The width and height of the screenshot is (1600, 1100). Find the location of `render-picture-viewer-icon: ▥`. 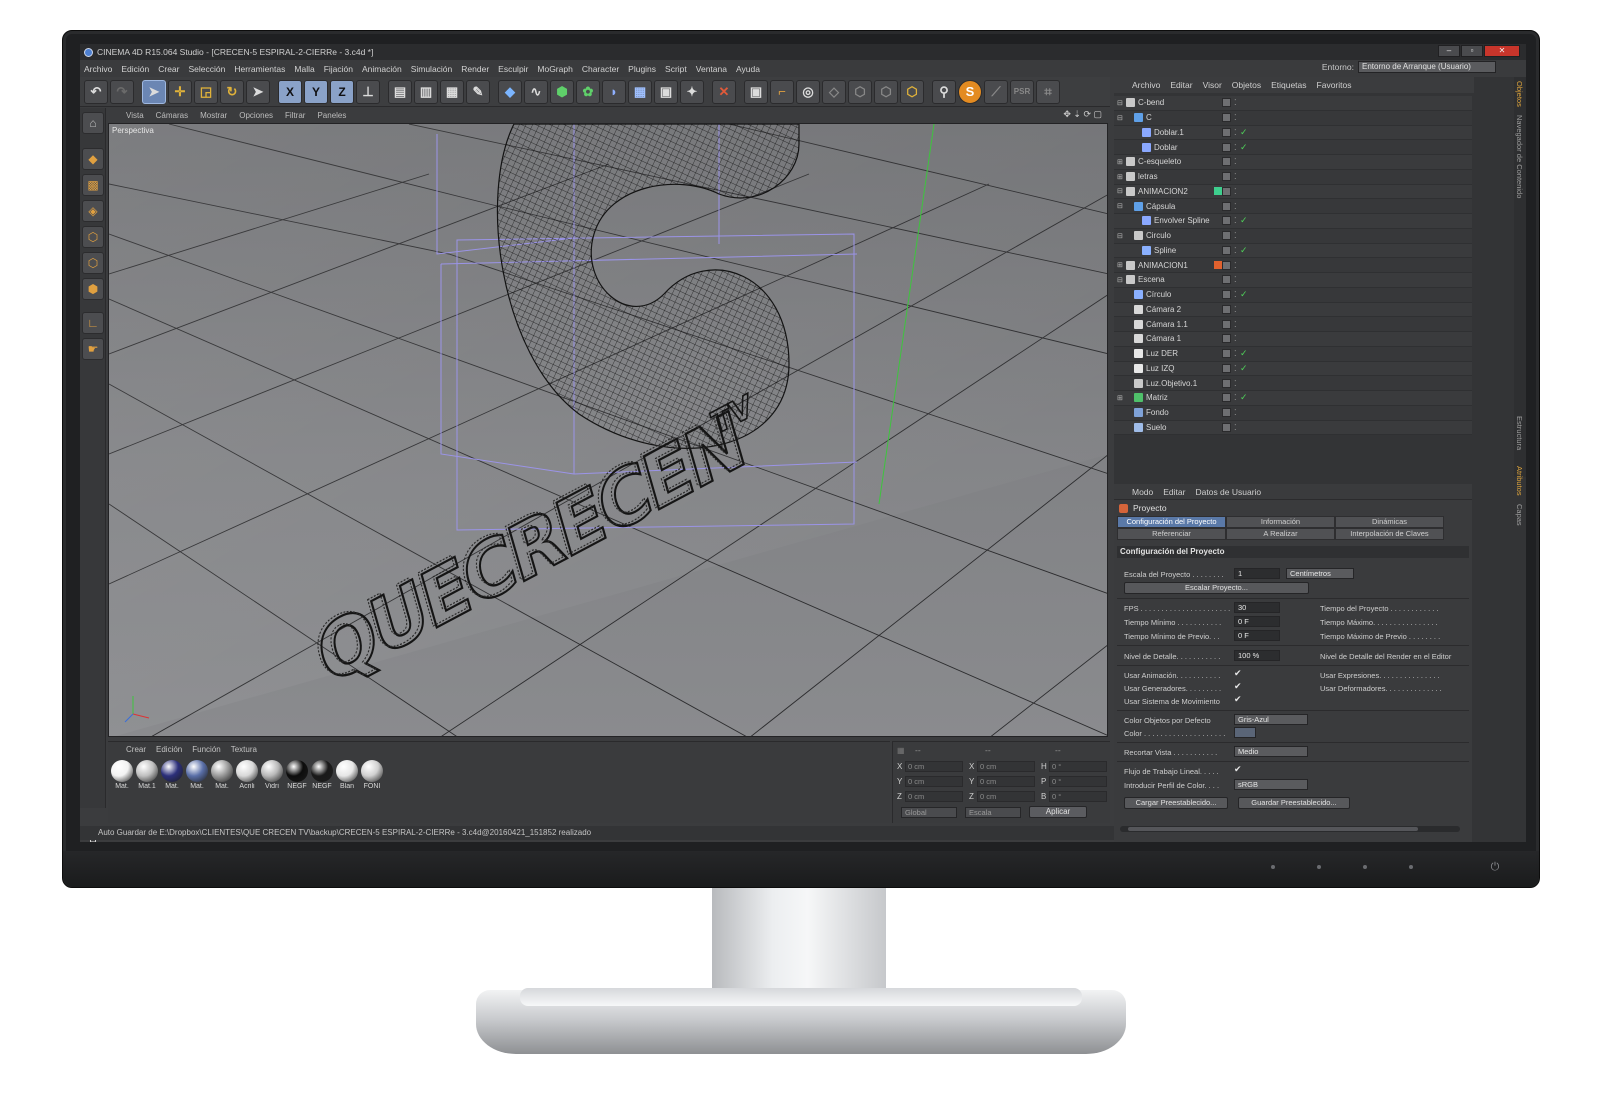

render-picture-viewer-icon: ▥ is located at coordinates (426, 91).